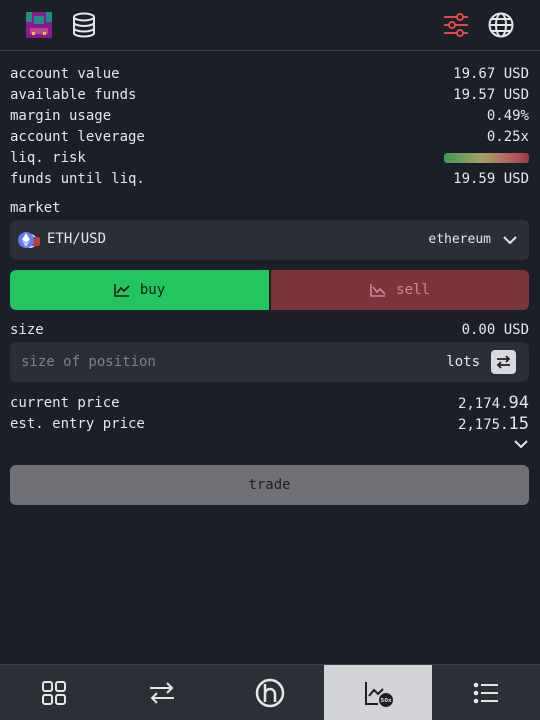 The image size is (540, 720). I want to click on available-funds-value: 19.57 USD, so click(491, 94).